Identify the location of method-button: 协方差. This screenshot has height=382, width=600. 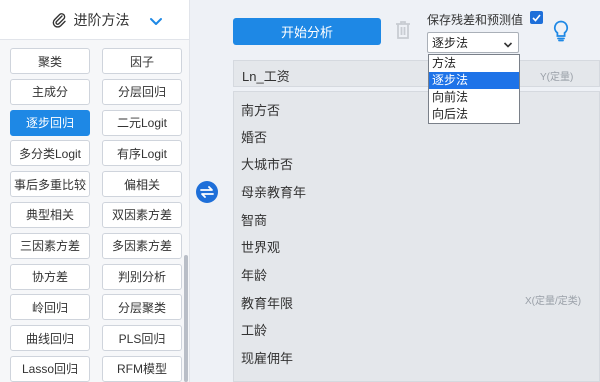
(50, 276).